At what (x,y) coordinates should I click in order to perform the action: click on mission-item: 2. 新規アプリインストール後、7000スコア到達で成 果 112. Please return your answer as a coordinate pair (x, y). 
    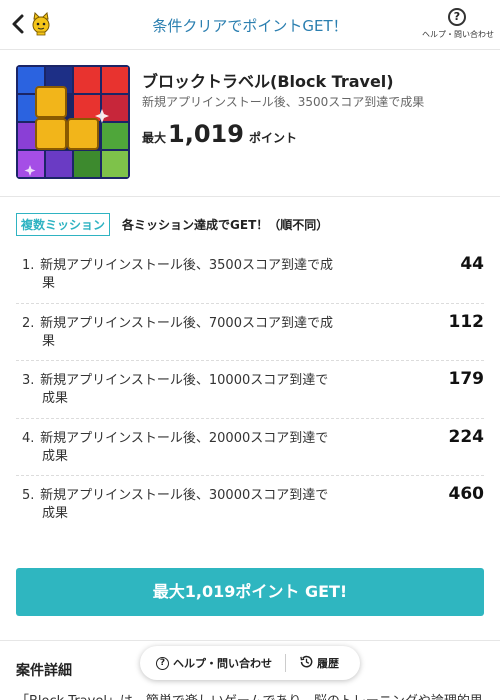
    Looking at the image, I should click on (250, 332).